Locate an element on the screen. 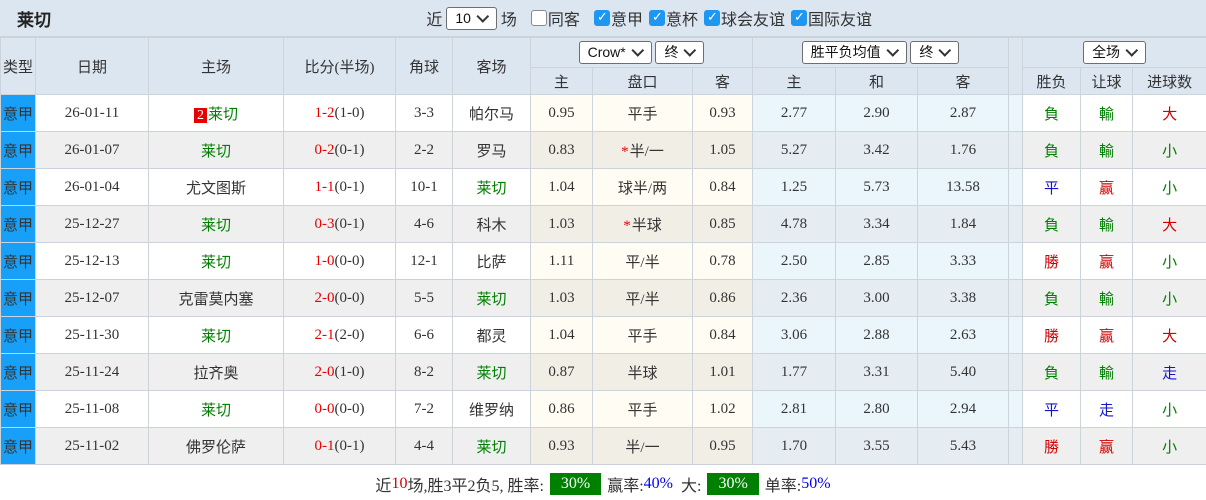  avg-home-cell: 1.25 is located at coordinates (794, 187).